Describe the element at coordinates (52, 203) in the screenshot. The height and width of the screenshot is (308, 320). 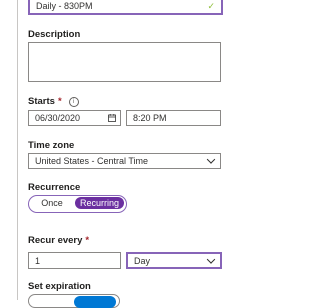
I see `recurrence-option-once: Once` at that location.